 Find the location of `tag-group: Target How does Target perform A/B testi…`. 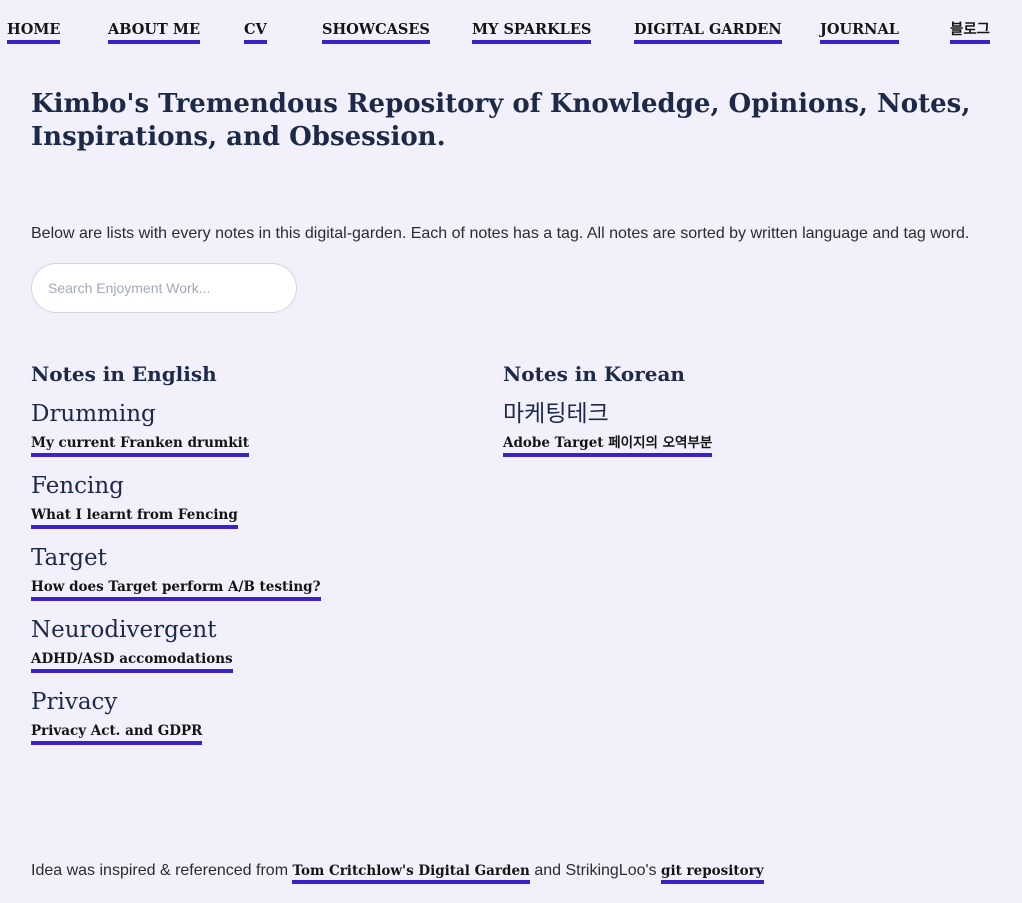

tag-group: Target How does Target perform A/B testi… is located at coordinates (251, 580).